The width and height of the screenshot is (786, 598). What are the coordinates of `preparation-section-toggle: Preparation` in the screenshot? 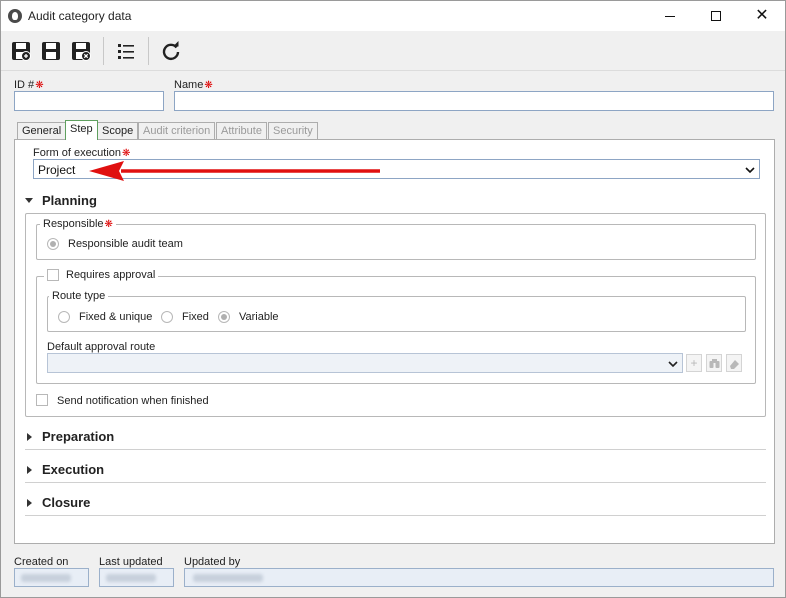 It's located at (70, 436).